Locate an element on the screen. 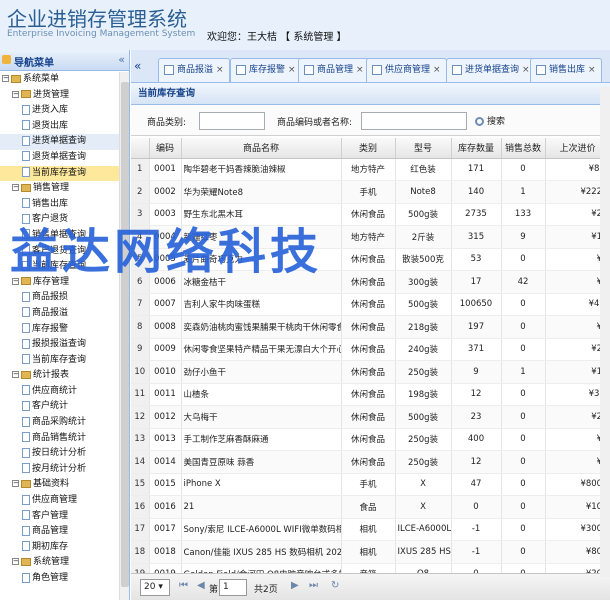 The height and width of the screenshot is (600, 610). tree-item: 商品采购统计 is located at coordinates (60, 423).